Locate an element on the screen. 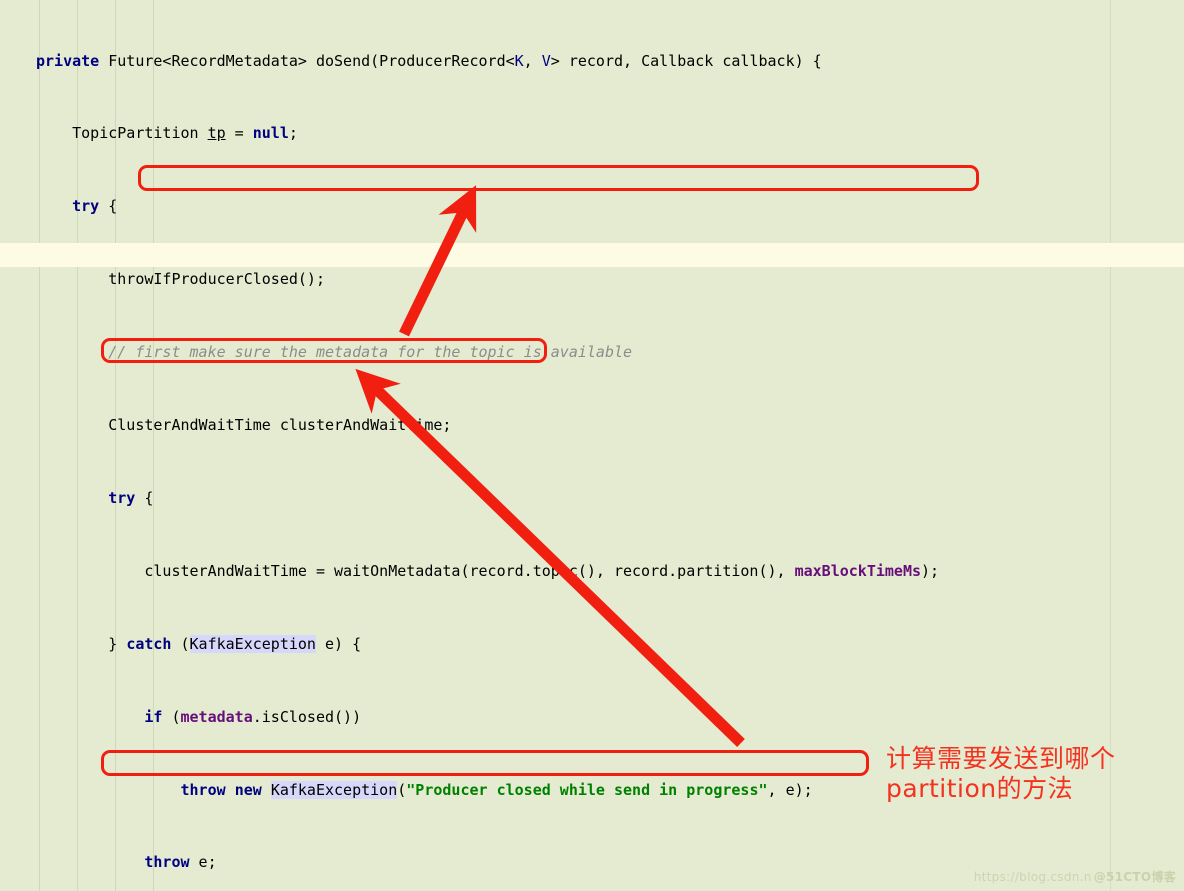 The image size is (1184, 891). partition-method-note: 计算需要发送到哪个partition的方法 is located at coordinates (1001, 773).